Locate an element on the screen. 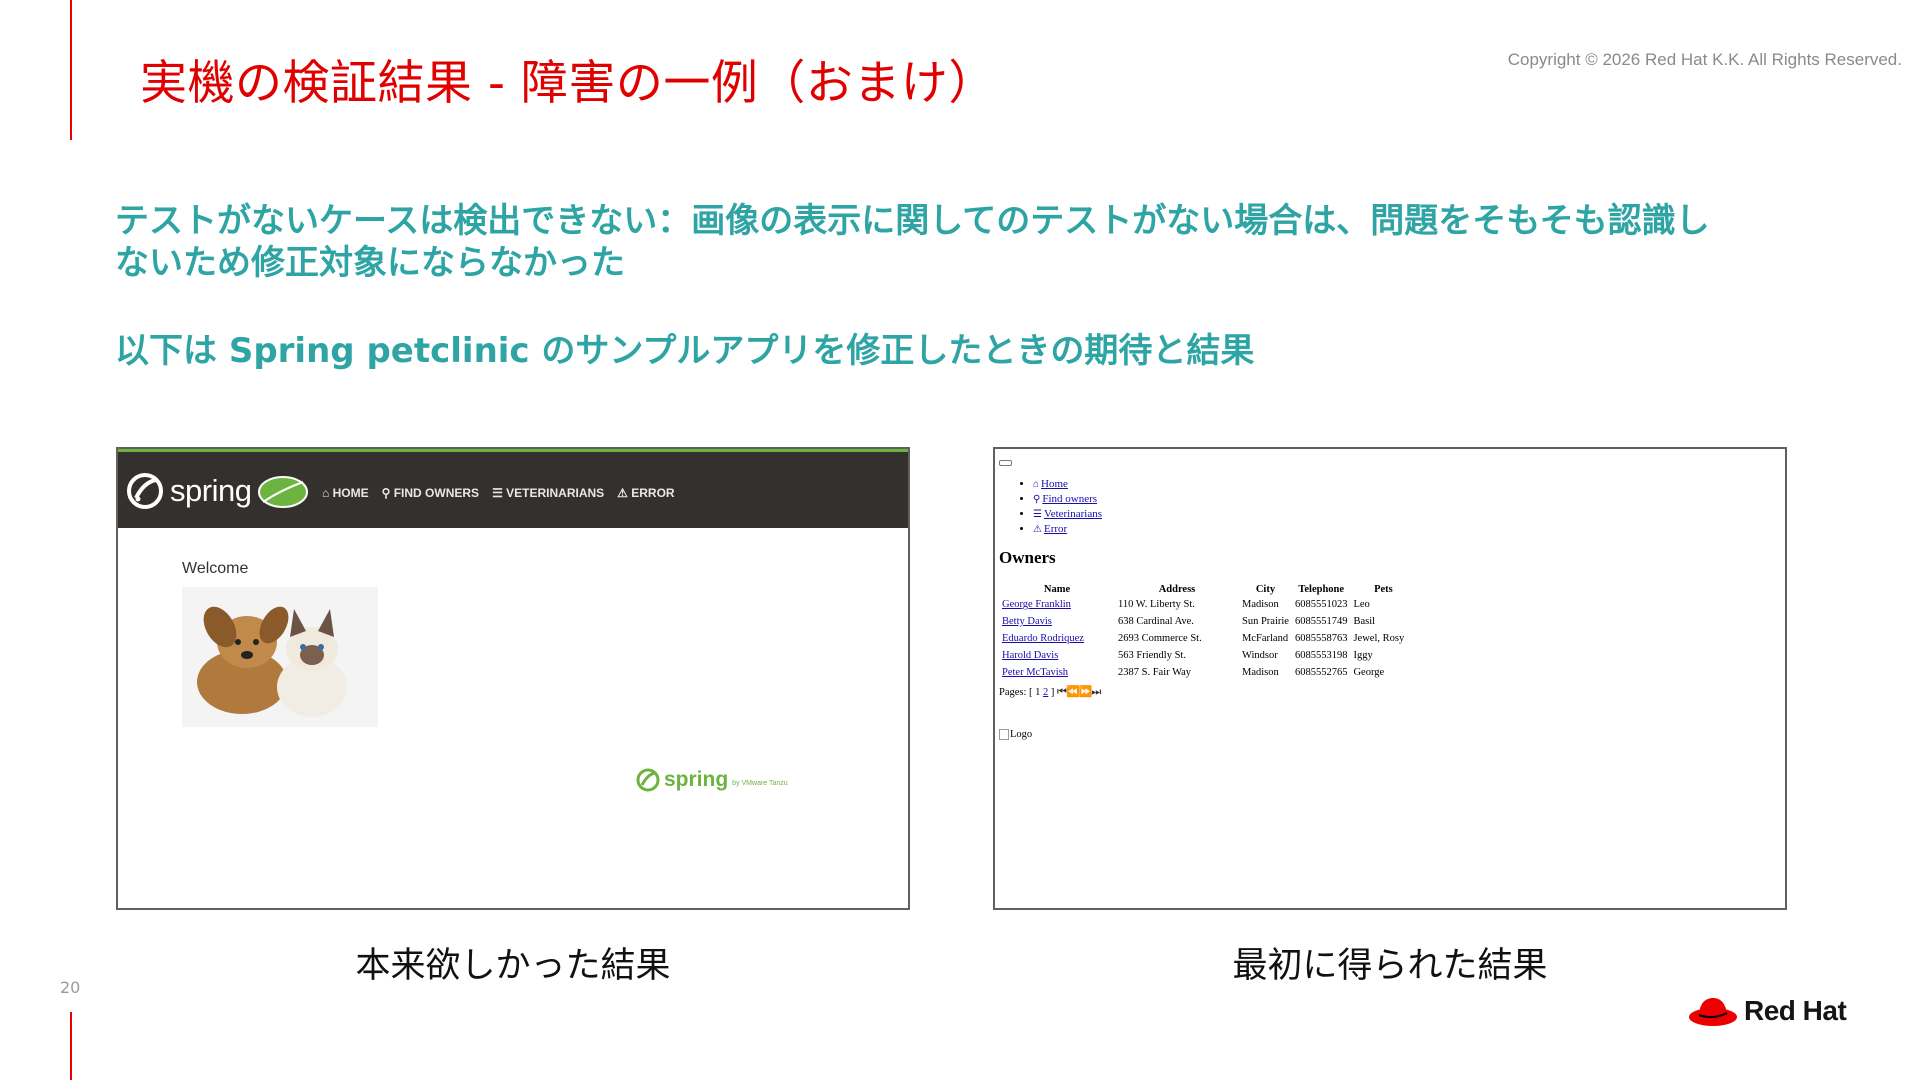 The width and height of the screenshot is (1920, 1080). spring-brand-text: spring is located at coordinates (211, 490).